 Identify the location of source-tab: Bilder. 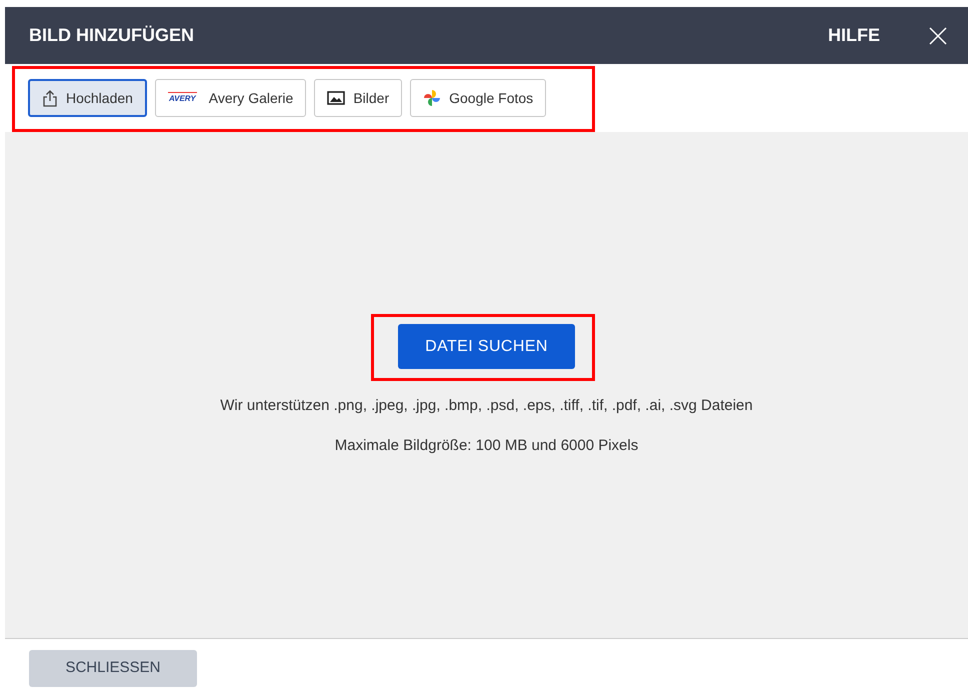
(358, 98).